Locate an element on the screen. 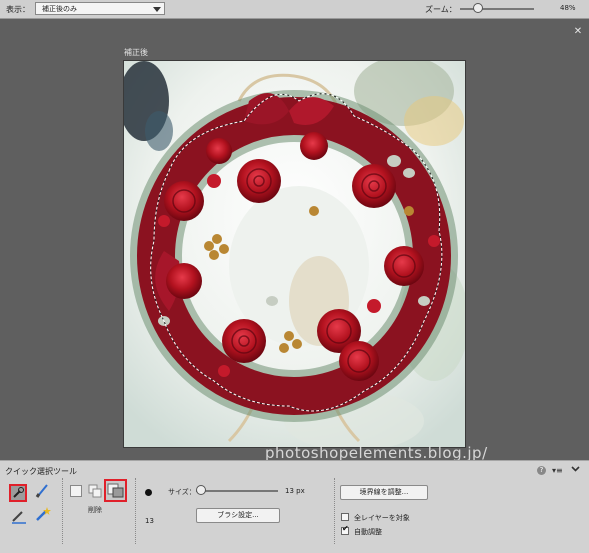  add-selection-icon is located at coordinates (95, 491).